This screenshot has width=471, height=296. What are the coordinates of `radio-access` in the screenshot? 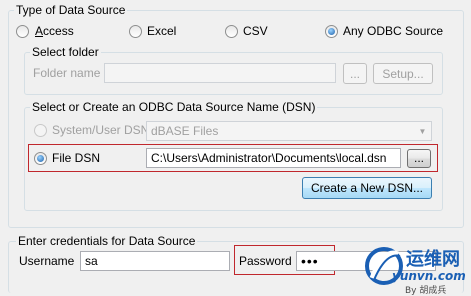 It's located at (22, 31).